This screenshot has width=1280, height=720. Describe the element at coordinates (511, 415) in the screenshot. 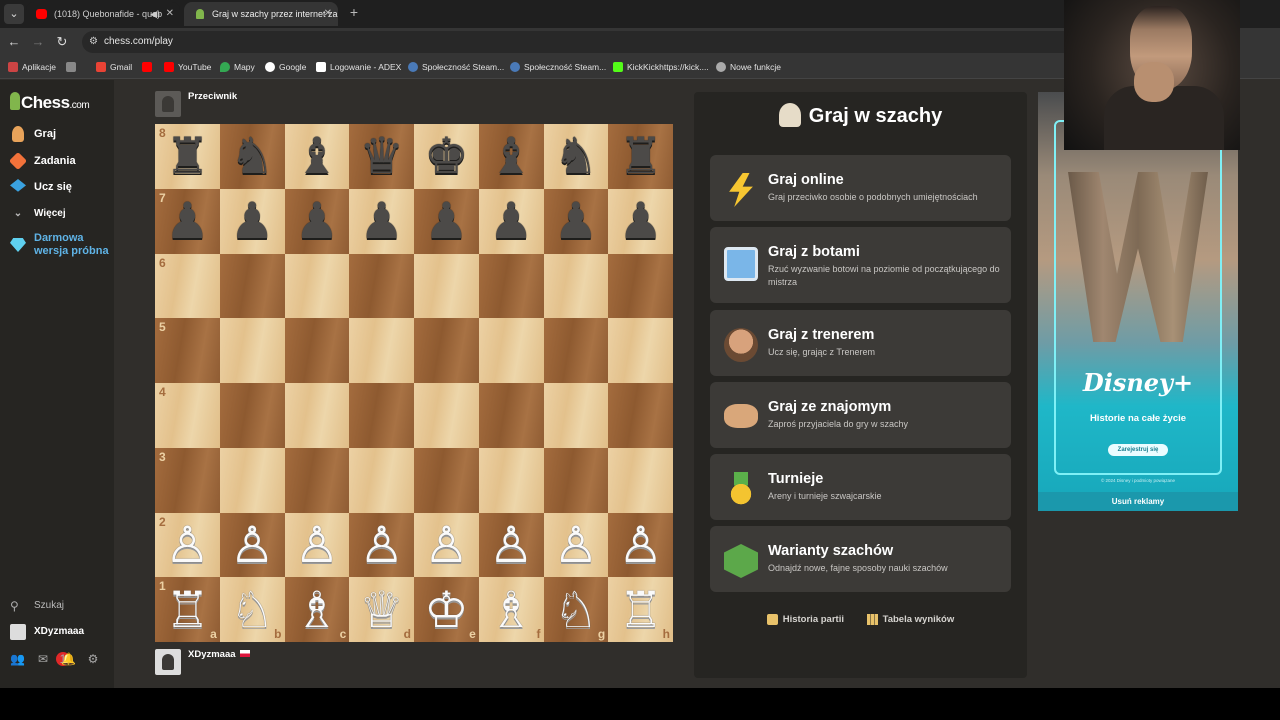

I see `square-f4` at that location.